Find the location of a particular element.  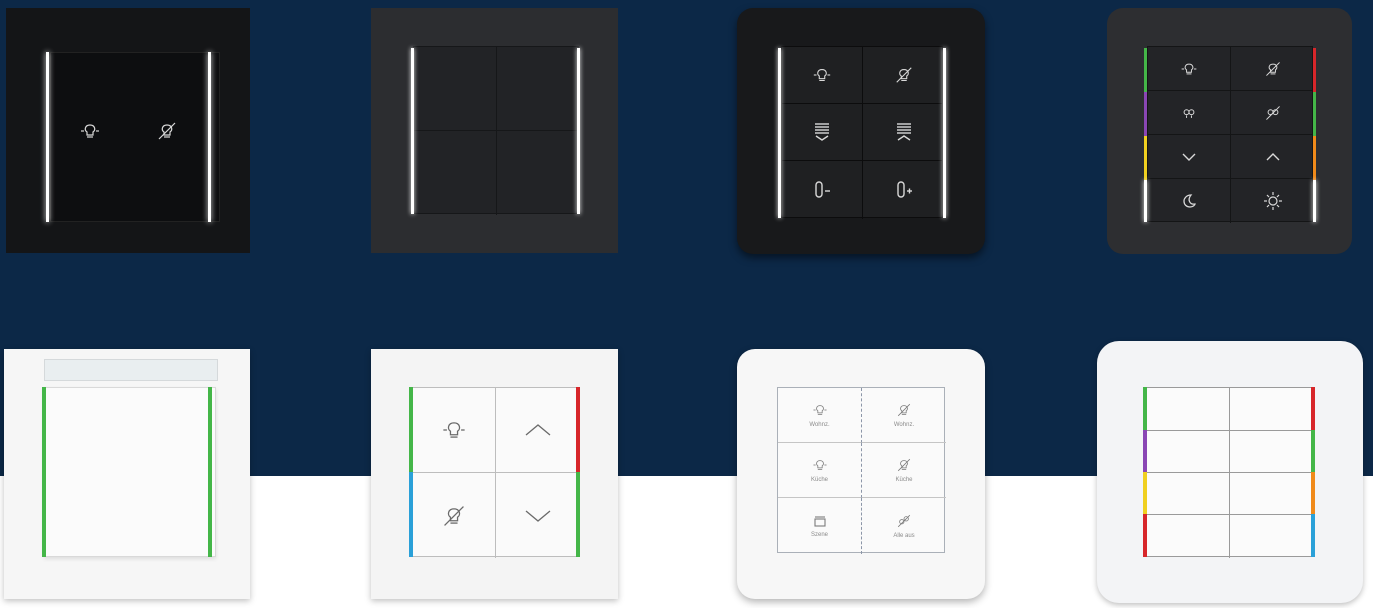

blind-down-icon is located at coordinates (822, 132).